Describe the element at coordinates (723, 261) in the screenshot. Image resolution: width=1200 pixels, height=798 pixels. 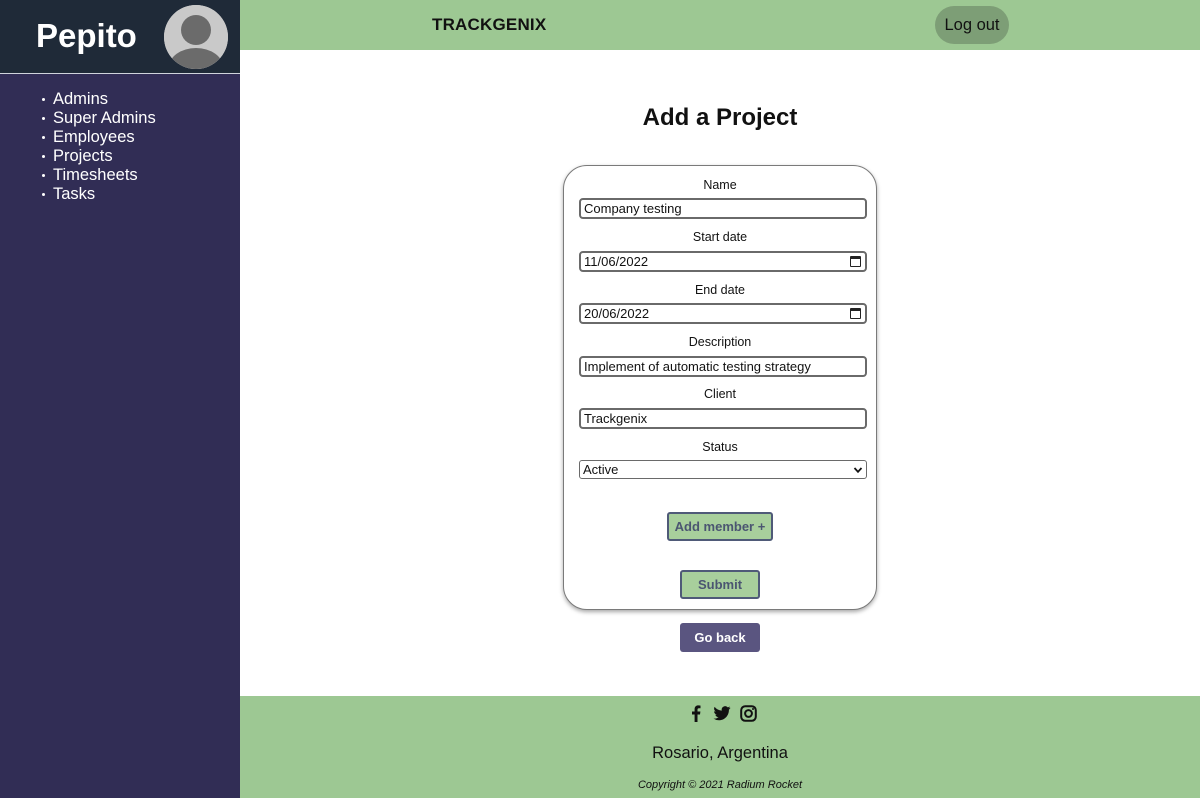
I see `start-date-input: 11/06/2022` at that location.